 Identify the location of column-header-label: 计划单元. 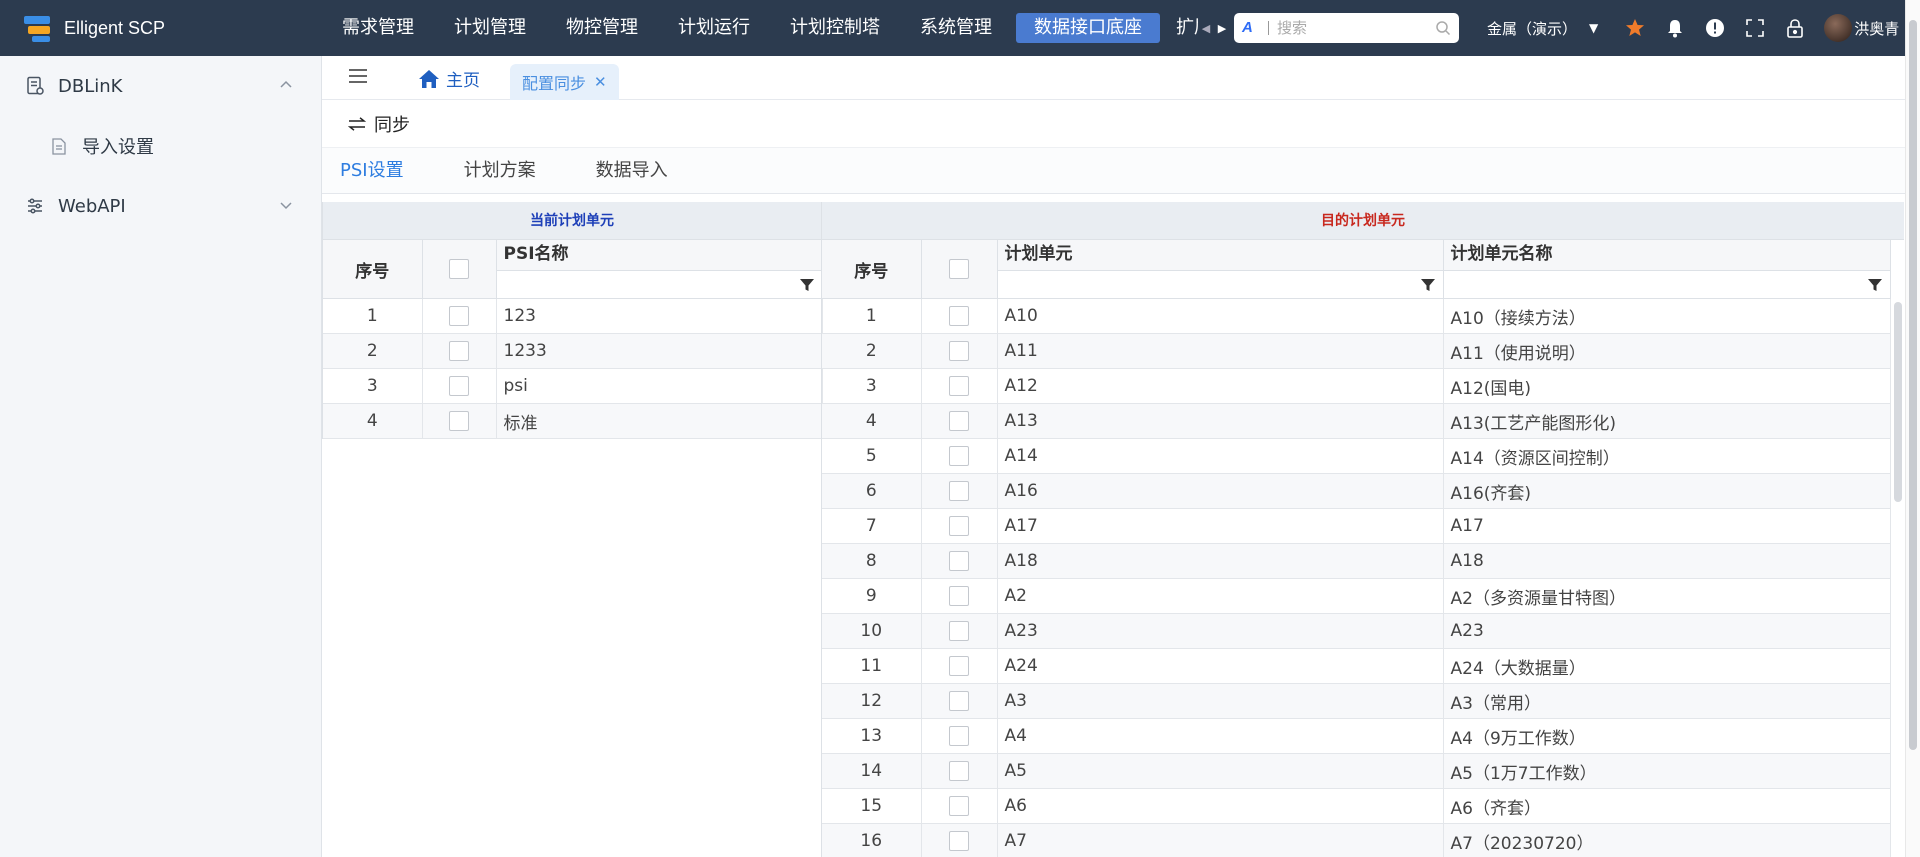
(1220, 255).